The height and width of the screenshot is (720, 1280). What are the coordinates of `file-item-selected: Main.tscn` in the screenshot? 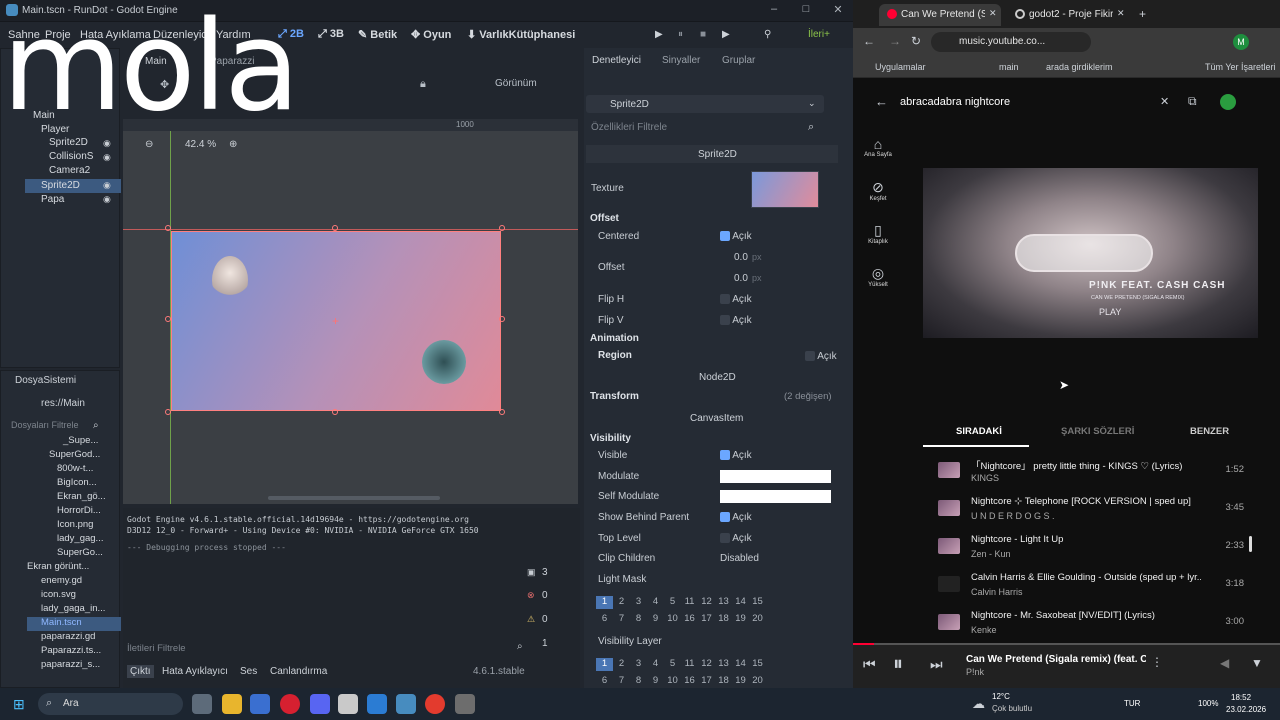 It's located at (74, 624).